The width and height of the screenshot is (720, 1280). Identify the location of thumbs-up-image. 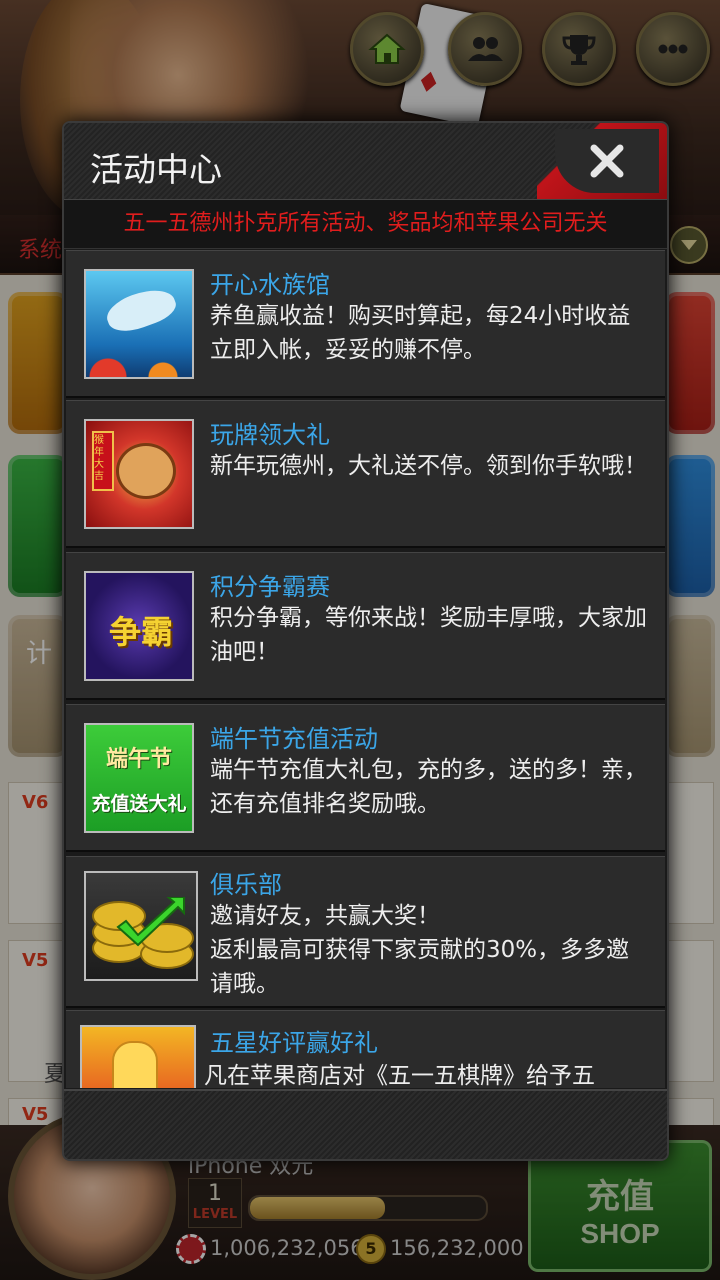
(135, 1064).